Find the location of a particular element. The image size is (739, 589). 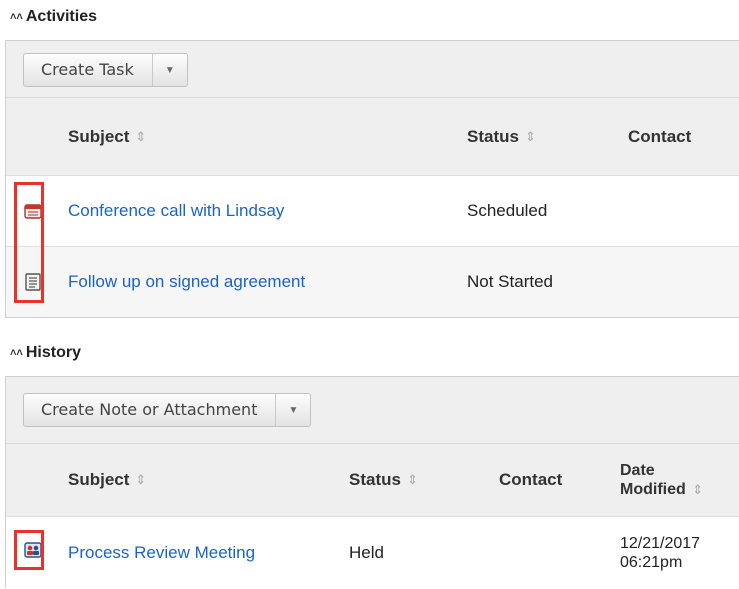

status-cell: Not Started is located at coordinates (510, 281).